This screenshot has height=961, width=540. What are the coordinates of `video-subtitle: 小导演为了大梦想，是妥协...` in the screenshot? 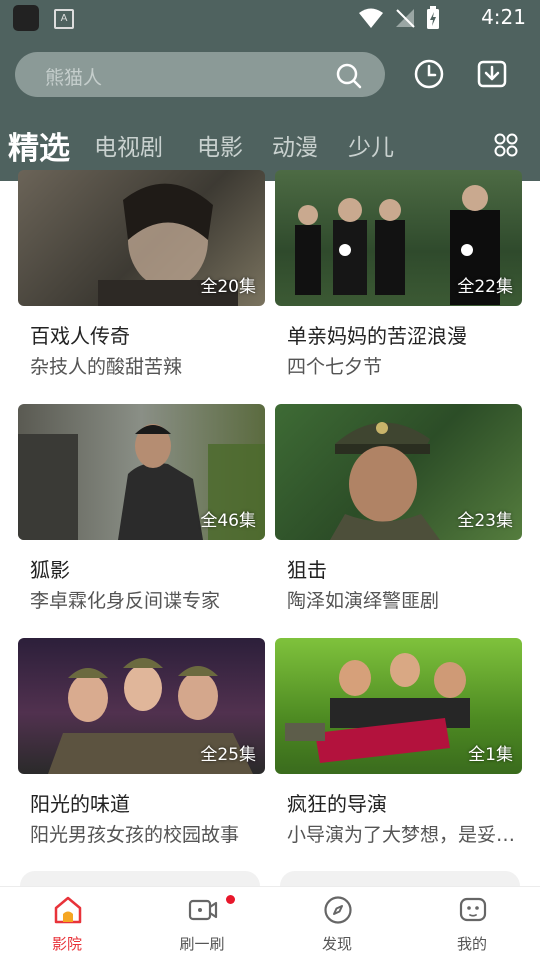 It's located at (403, 835).